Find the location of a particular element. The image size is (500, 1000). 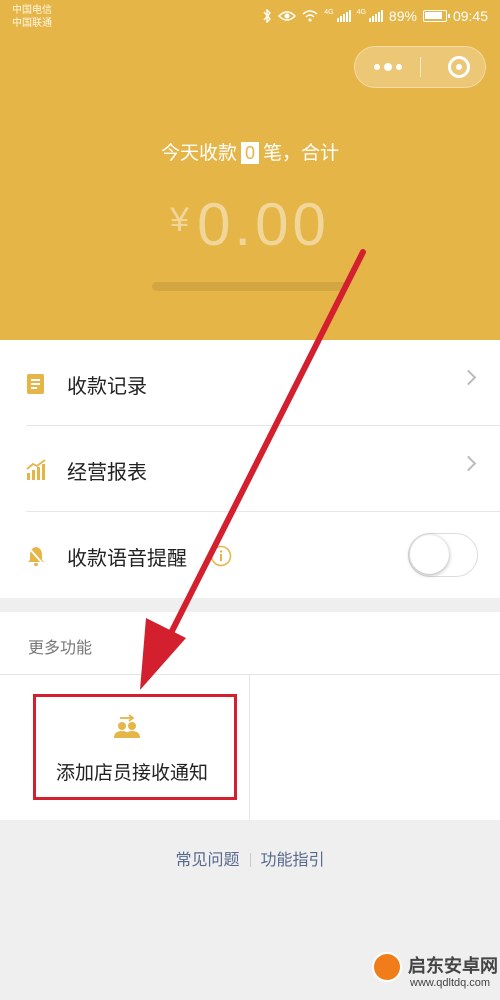

menu-label-voice: 收款语音提醒 is located at coordinates (127, 559).